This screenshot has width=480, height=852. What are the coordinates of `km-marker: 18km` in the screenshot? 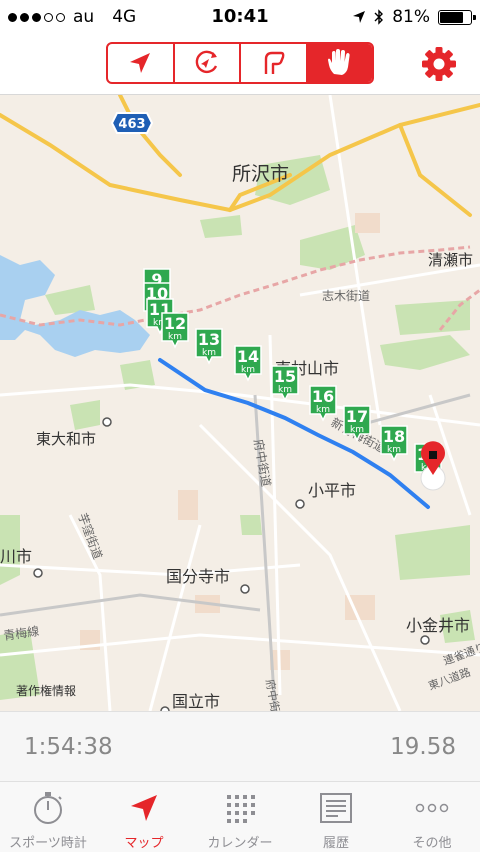 It's located at (394, 443).